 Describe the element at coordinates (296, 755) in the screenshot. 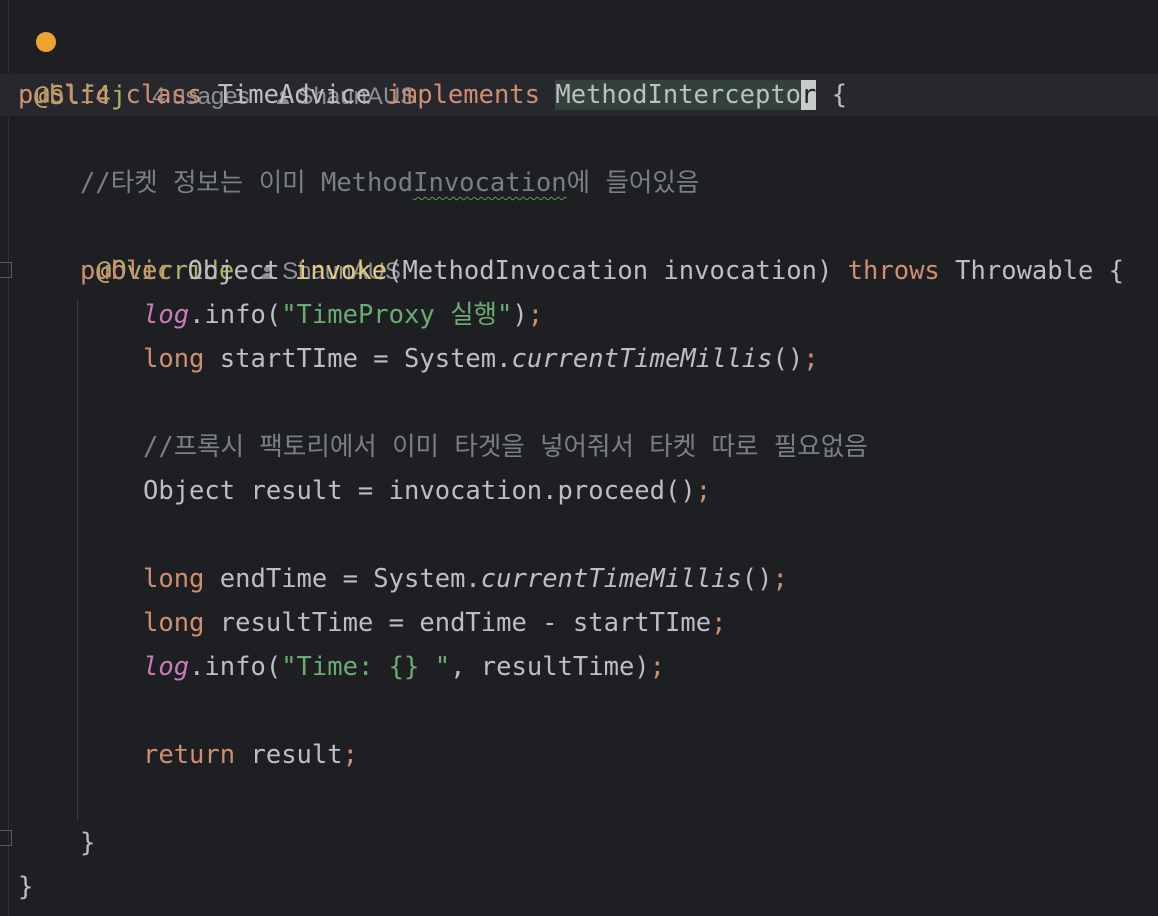

I see `return-value: result` at that location.